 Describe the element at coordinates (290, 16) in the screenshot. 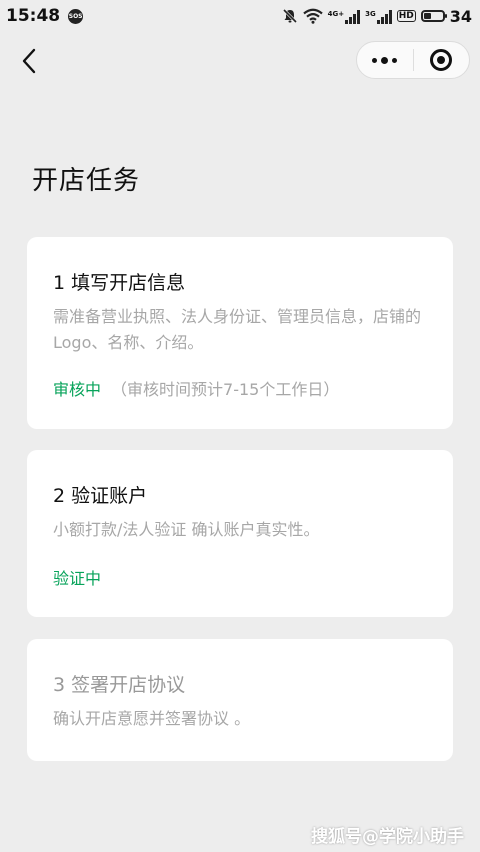

I see `mute-bell-icon` at that location.